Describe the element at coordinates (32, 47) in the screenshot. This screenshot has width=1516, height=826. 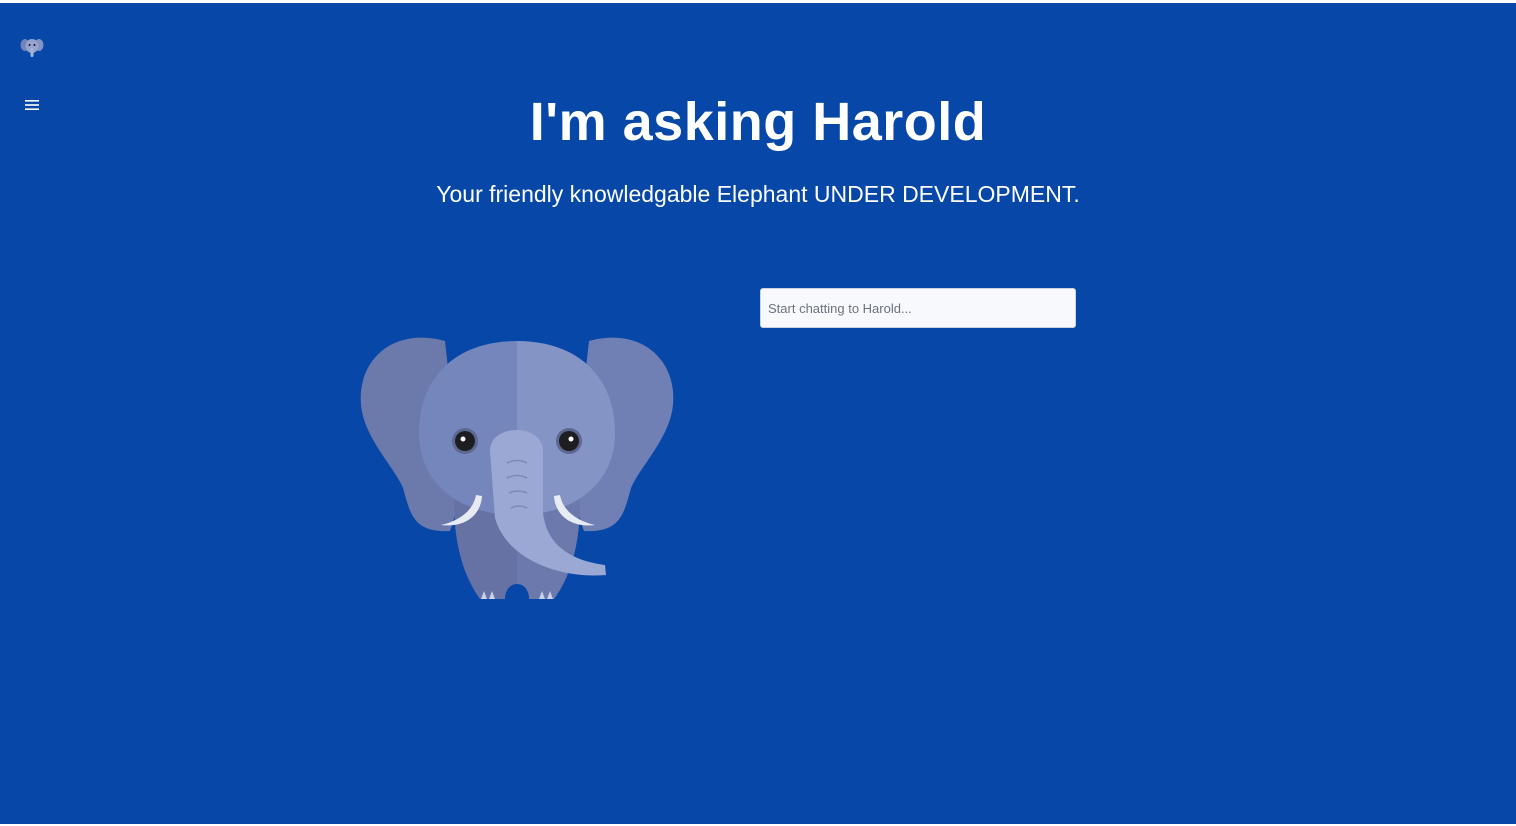
I see `elephant-logo-icon` at that location.